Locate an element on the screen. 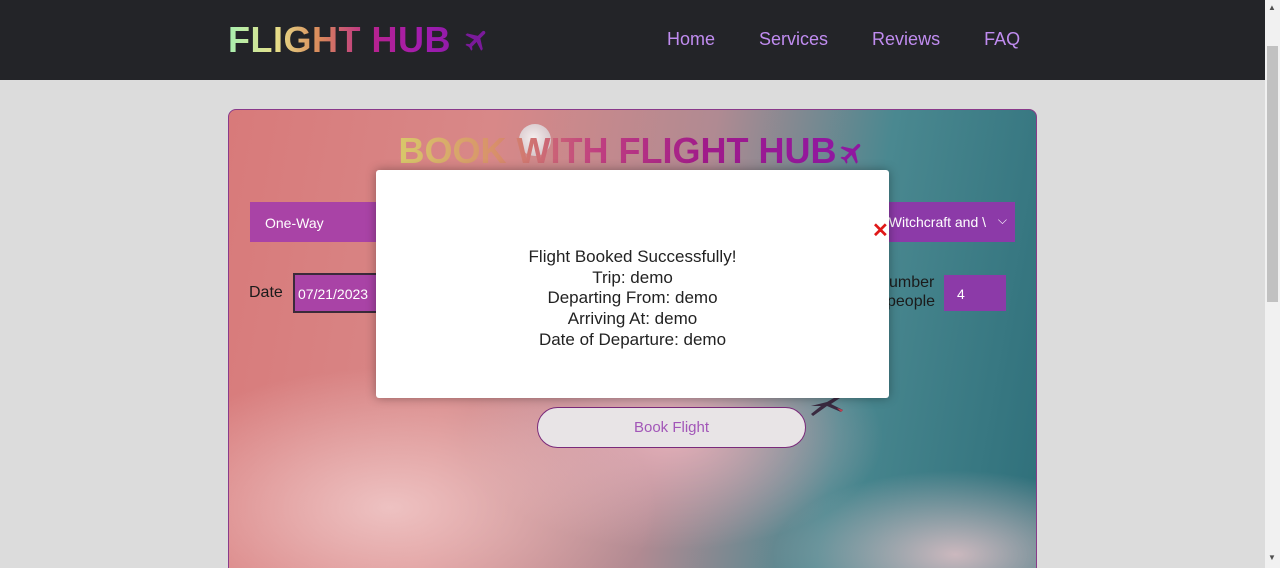  nav-home-link: Home is located at coordinates (691, 39).